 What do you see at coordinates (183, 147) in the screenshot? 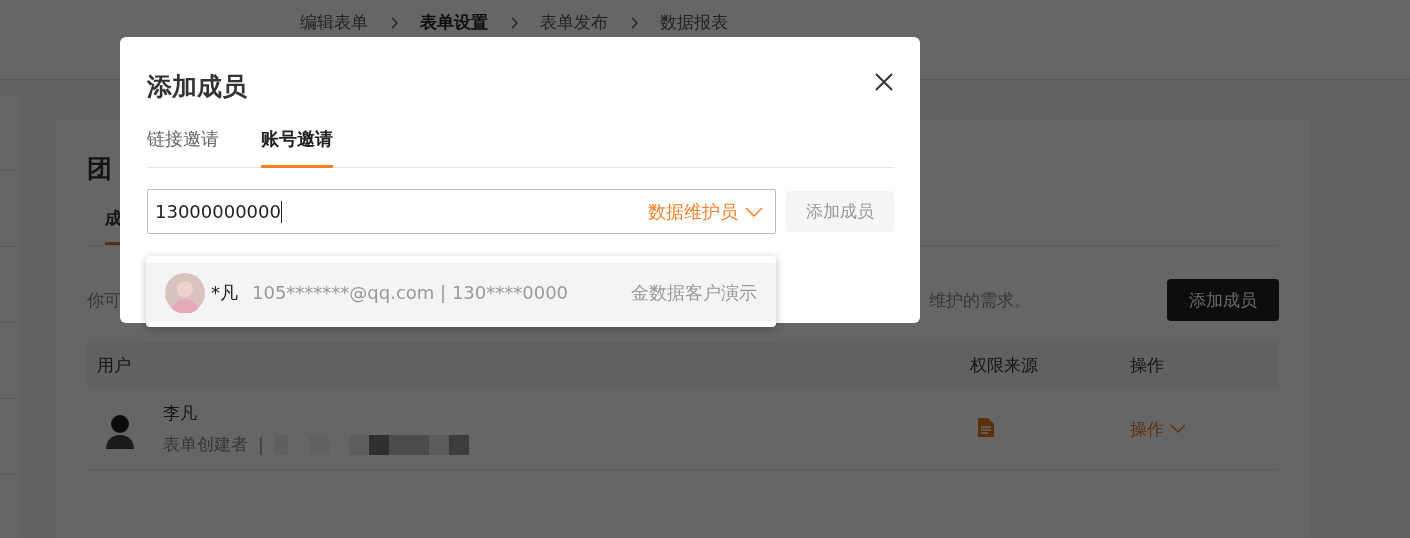
I see `tab: 链接邀请` at bounding box center [183, 147].